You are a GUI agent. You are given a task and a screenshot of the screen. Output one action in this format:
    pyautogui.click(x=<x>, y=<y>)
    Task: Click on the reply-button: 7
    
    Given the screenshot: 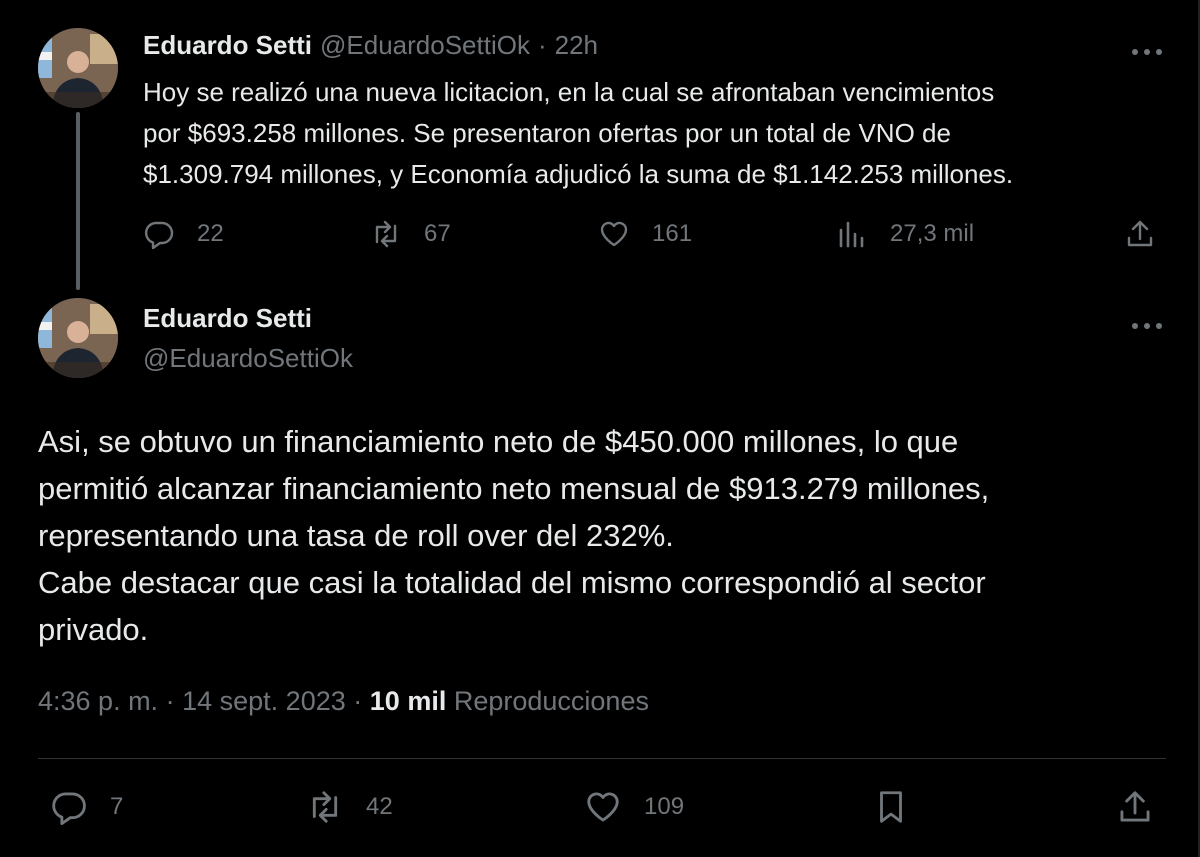 What is the action you would take?
    pyautogui.click(x=86, y=807)
    